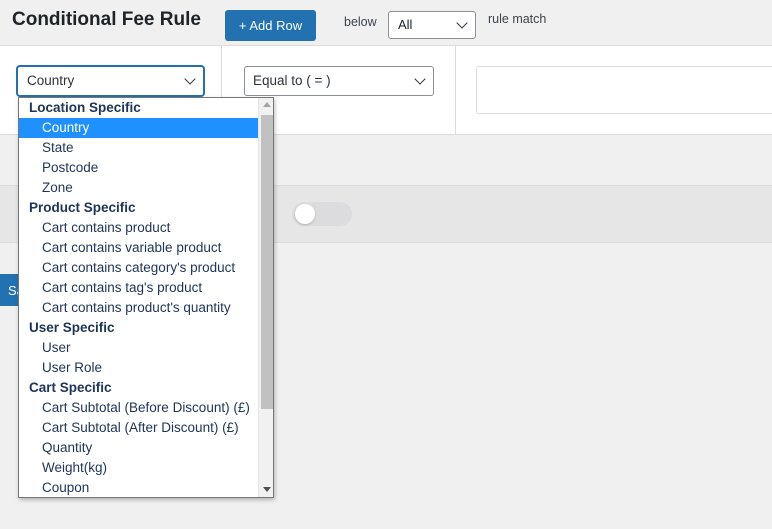 Image resolution: width=772 pixels, height=529 pixels. I want to click on dropdown-option: Country, so click(138, 128).